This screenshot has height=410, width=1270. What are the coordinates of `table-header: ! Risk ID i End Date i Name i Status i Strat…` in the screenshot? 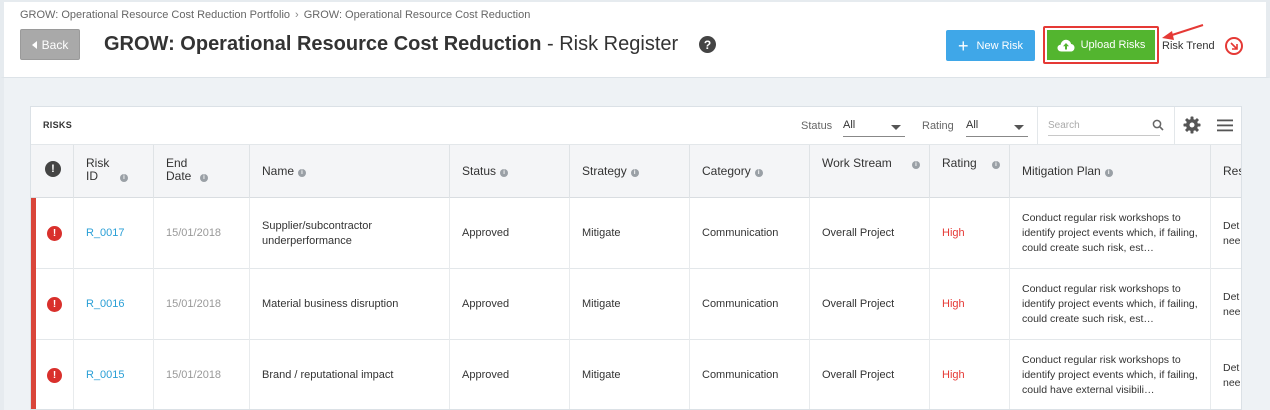 It's located at (636, 171).